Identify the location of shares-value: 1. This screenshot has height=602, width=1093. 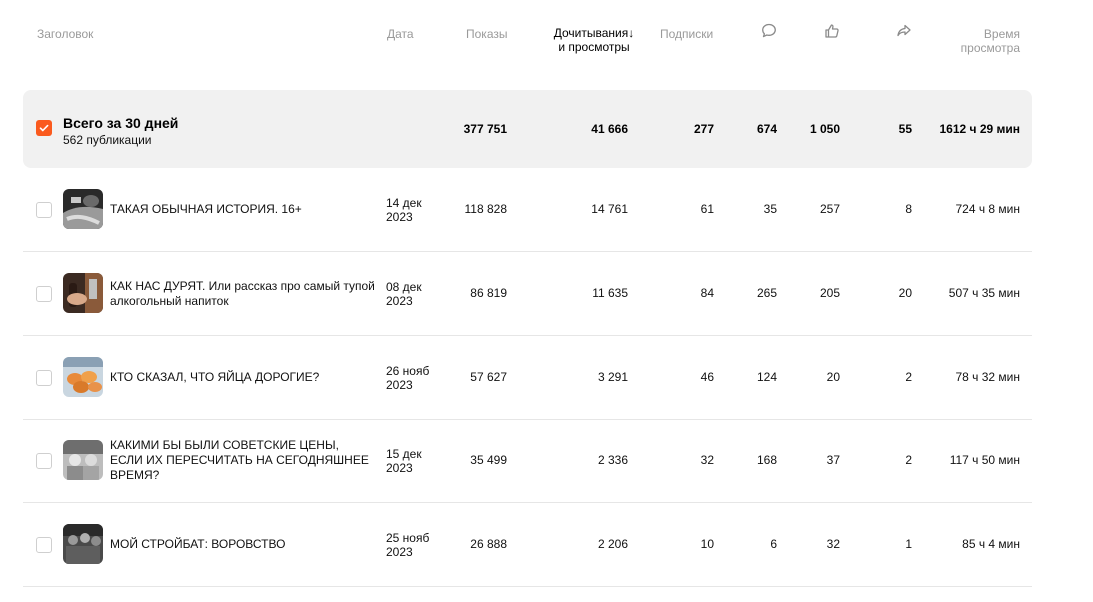
(908, 544).